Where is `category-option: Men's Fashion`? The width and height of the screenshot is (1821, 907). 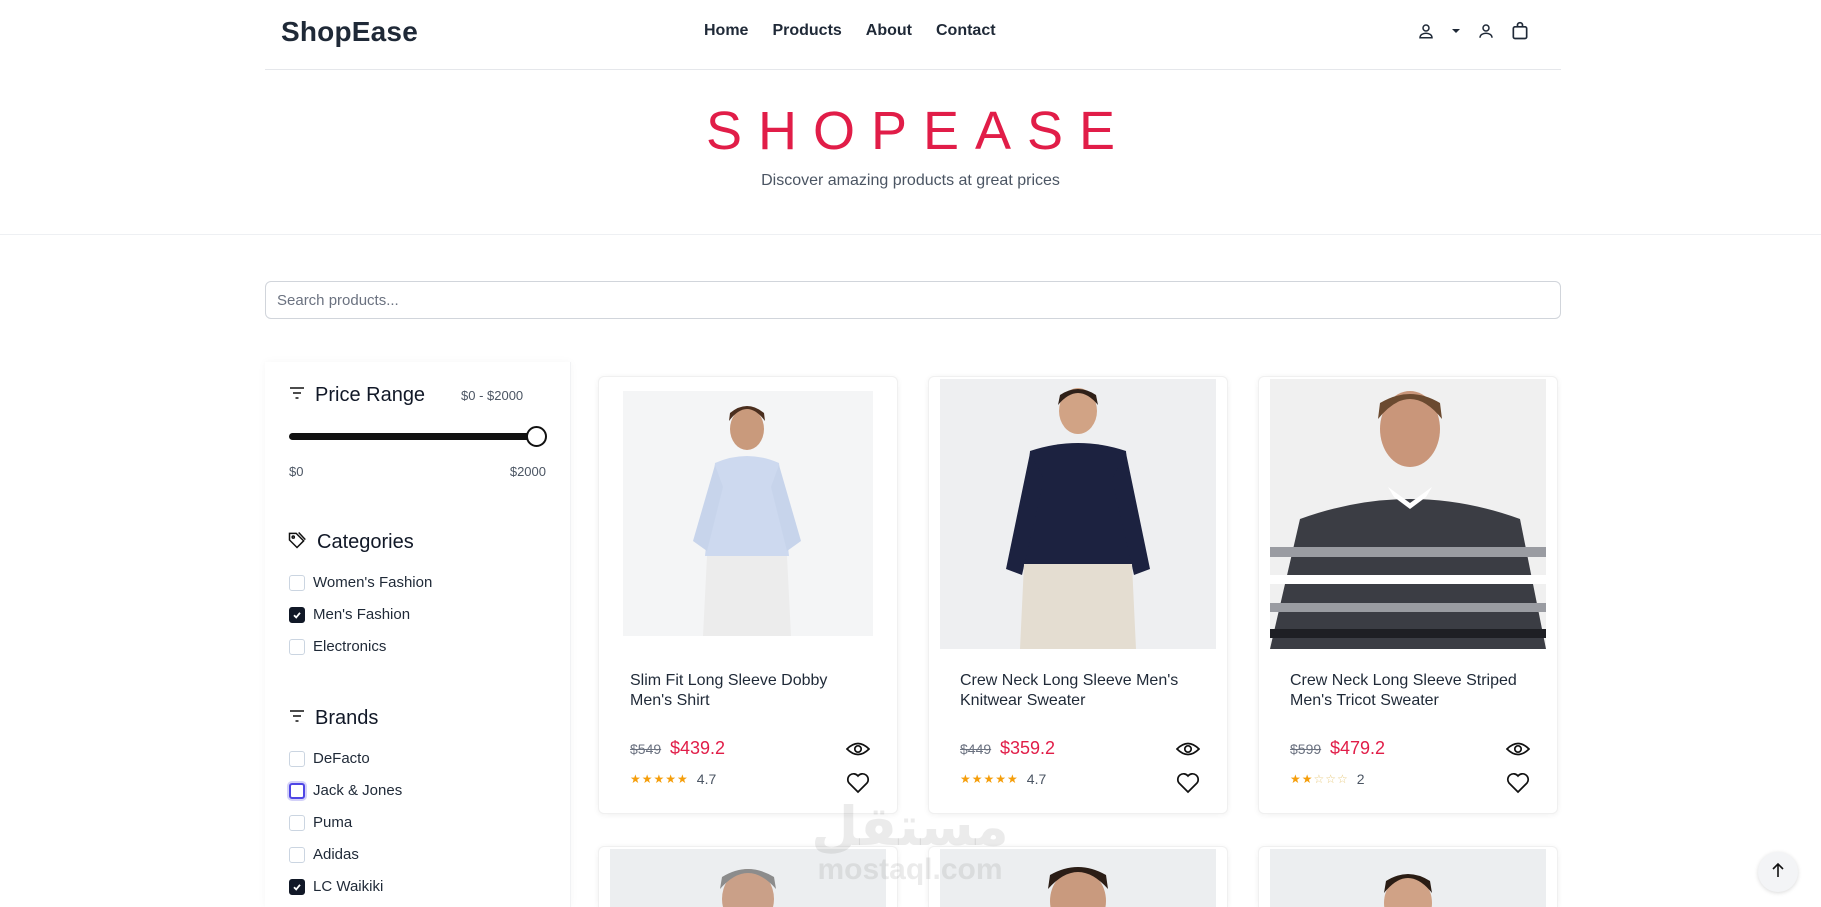
category-option: Men's Fashion is located at coordinates (349, 614).